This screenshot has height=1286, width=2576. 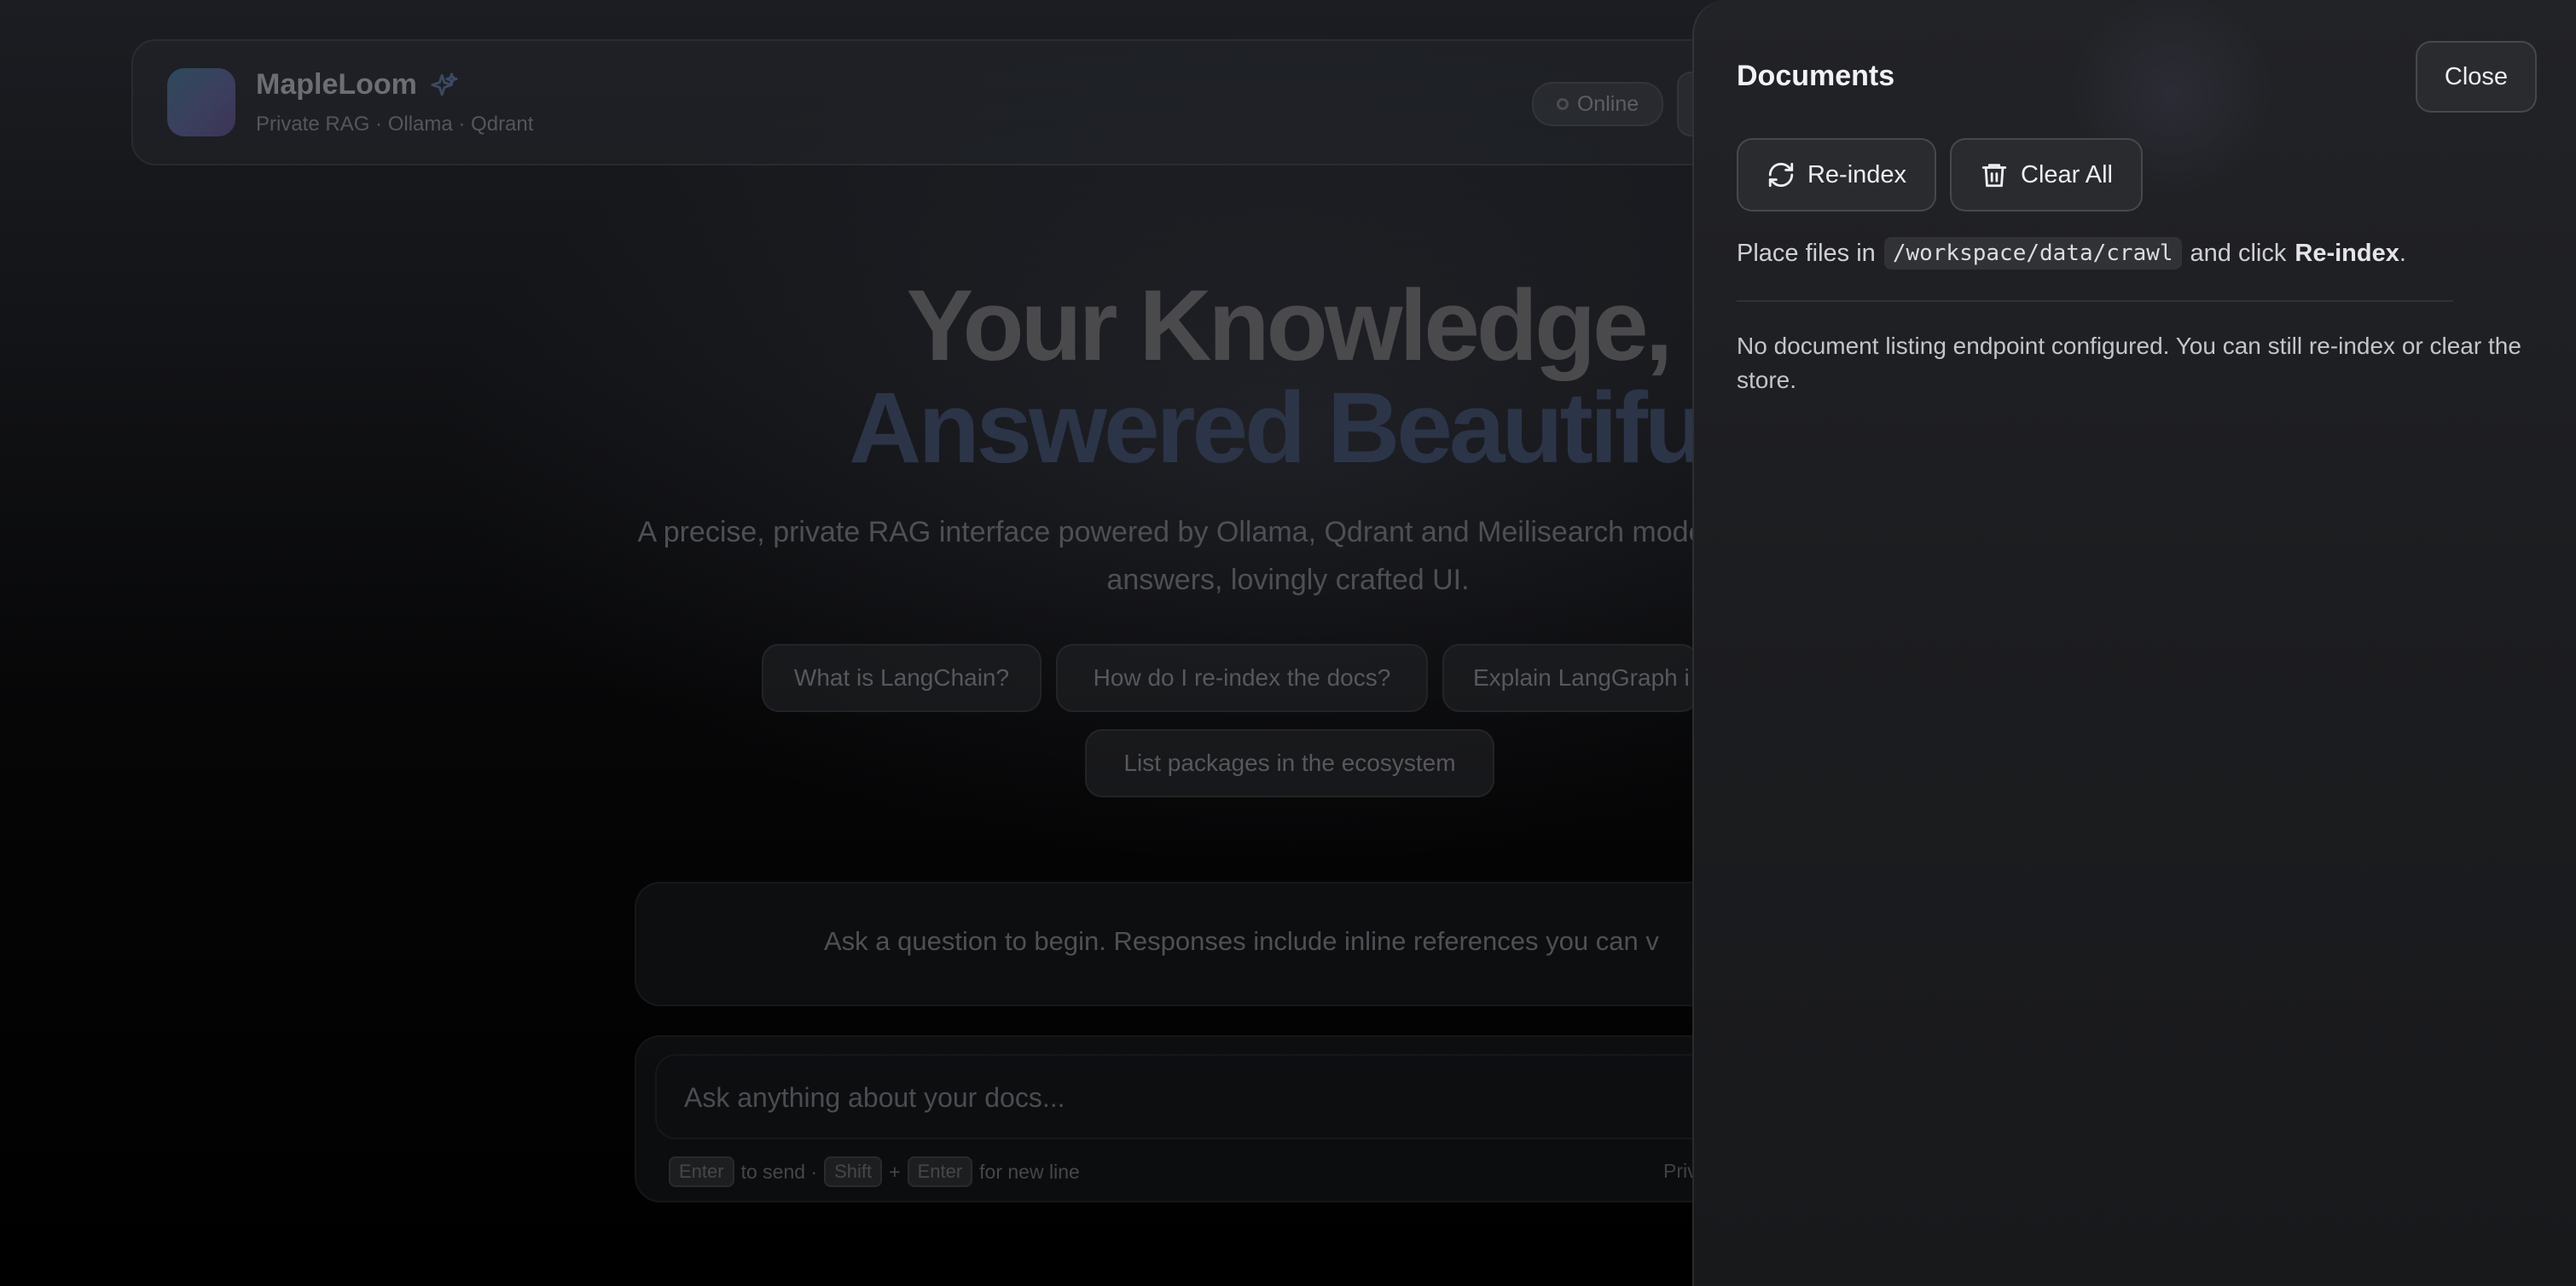 What do you see at coordinates (201, 102) in the screenshot?
I see `app-logo` at bounding box center [201, 102].